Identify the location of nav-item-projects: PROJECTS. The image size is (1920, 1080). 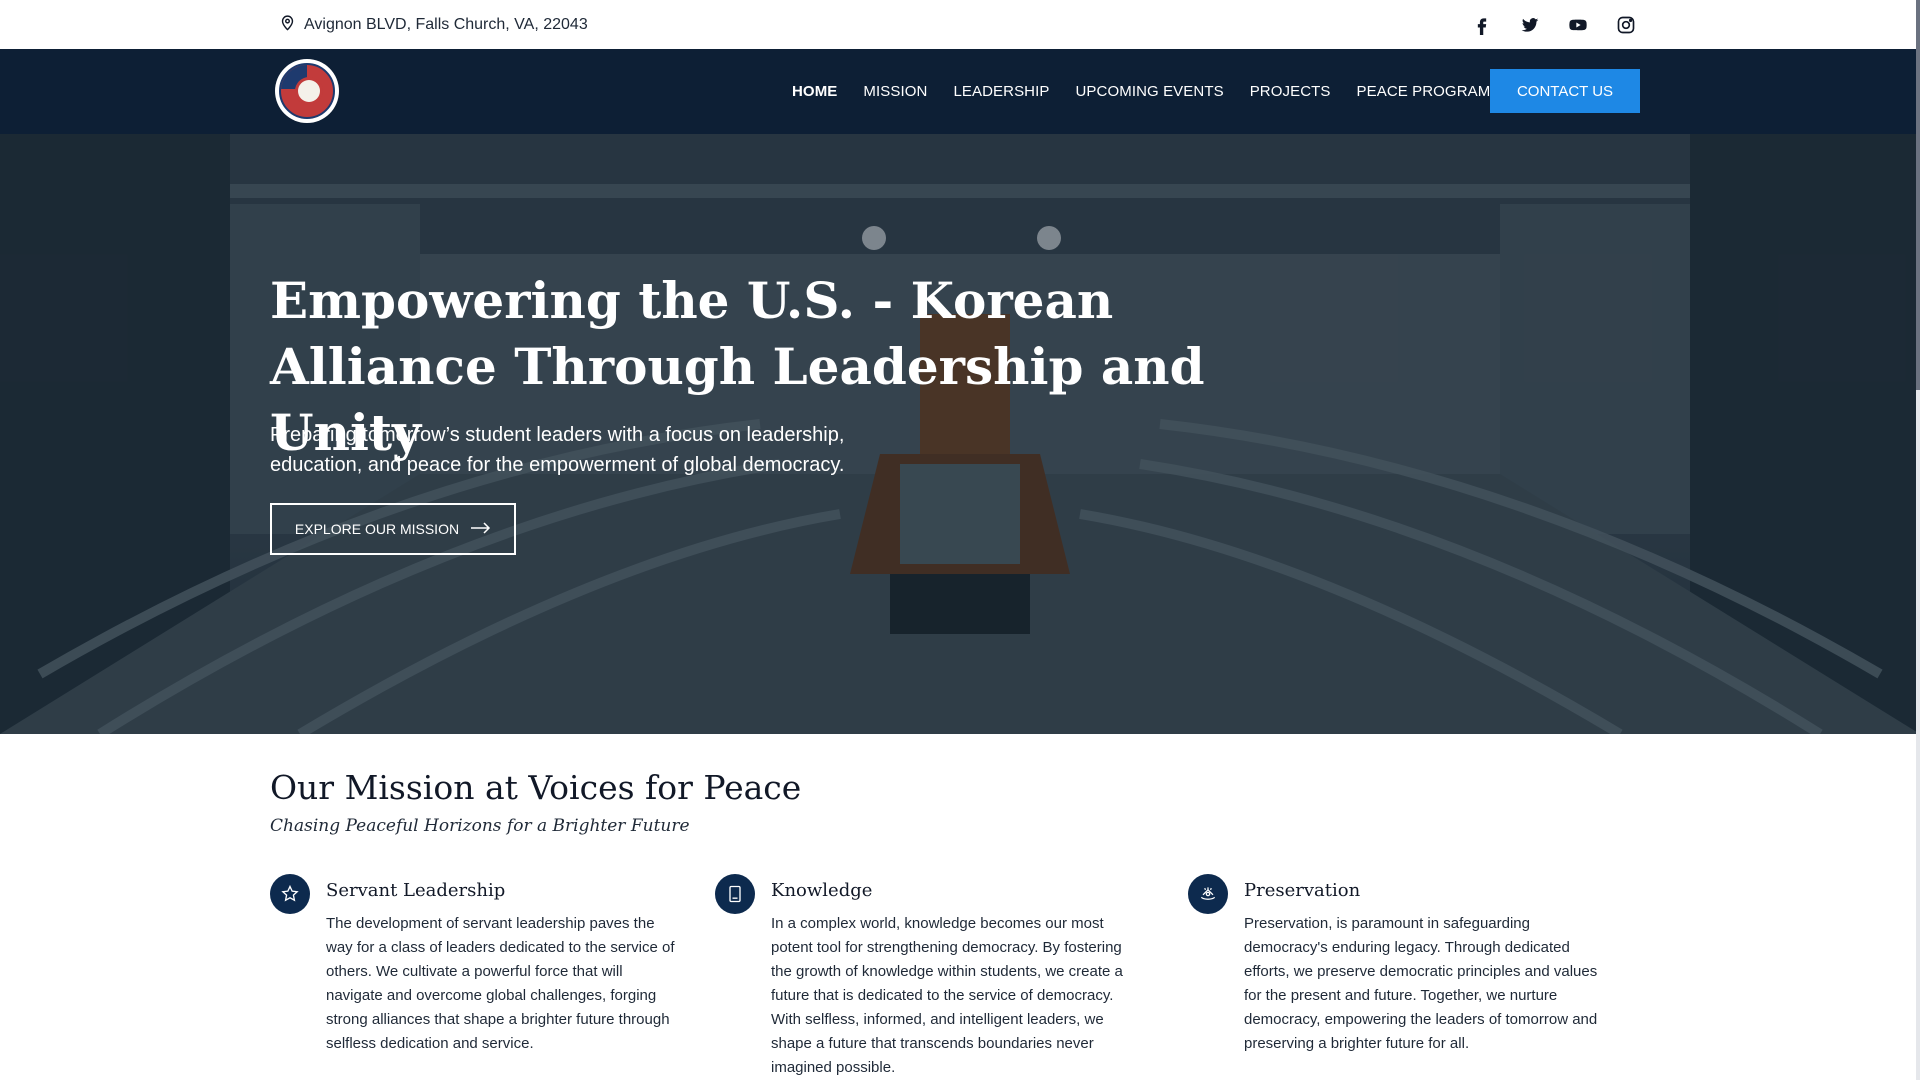
(1290, 91).